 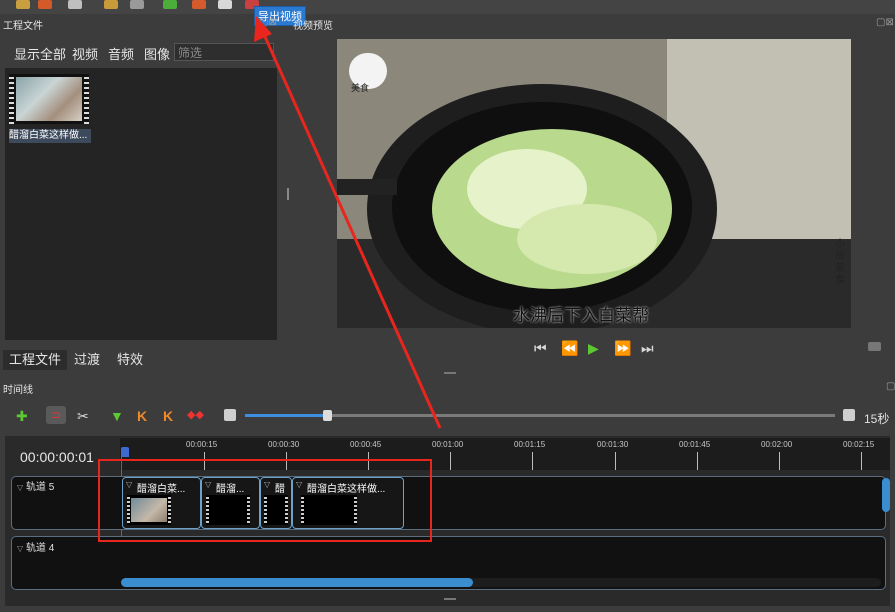 What do you see at coordinates (348, 222) in the screenshot?
I see `annotation-arrow` at bounding box center [348, 222].